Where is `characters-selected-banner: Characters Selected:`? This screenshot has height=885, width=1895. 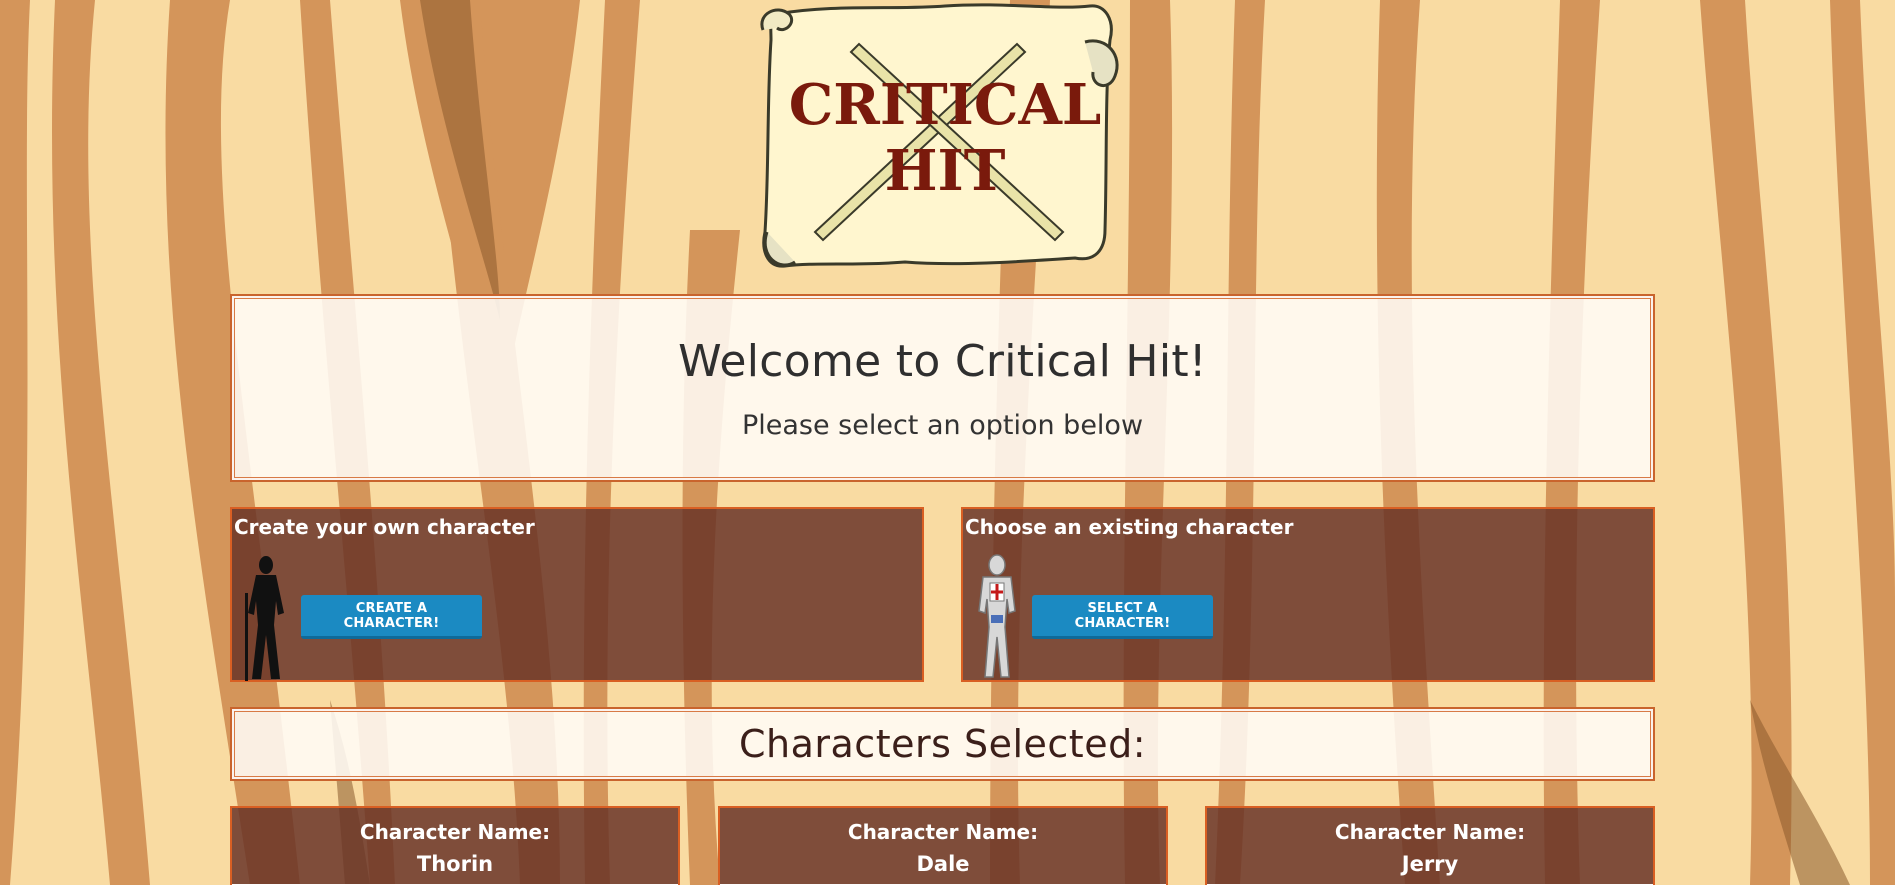
characters-selected-banner: Characters Selected: is located at coordinates (942, 744).